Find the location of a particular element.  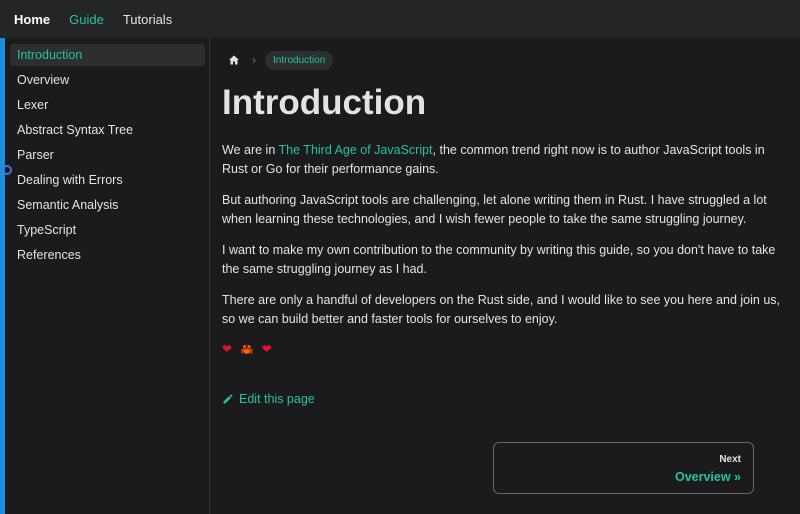

edit-page-link: Edit this page is located at coordinates (502, 399).